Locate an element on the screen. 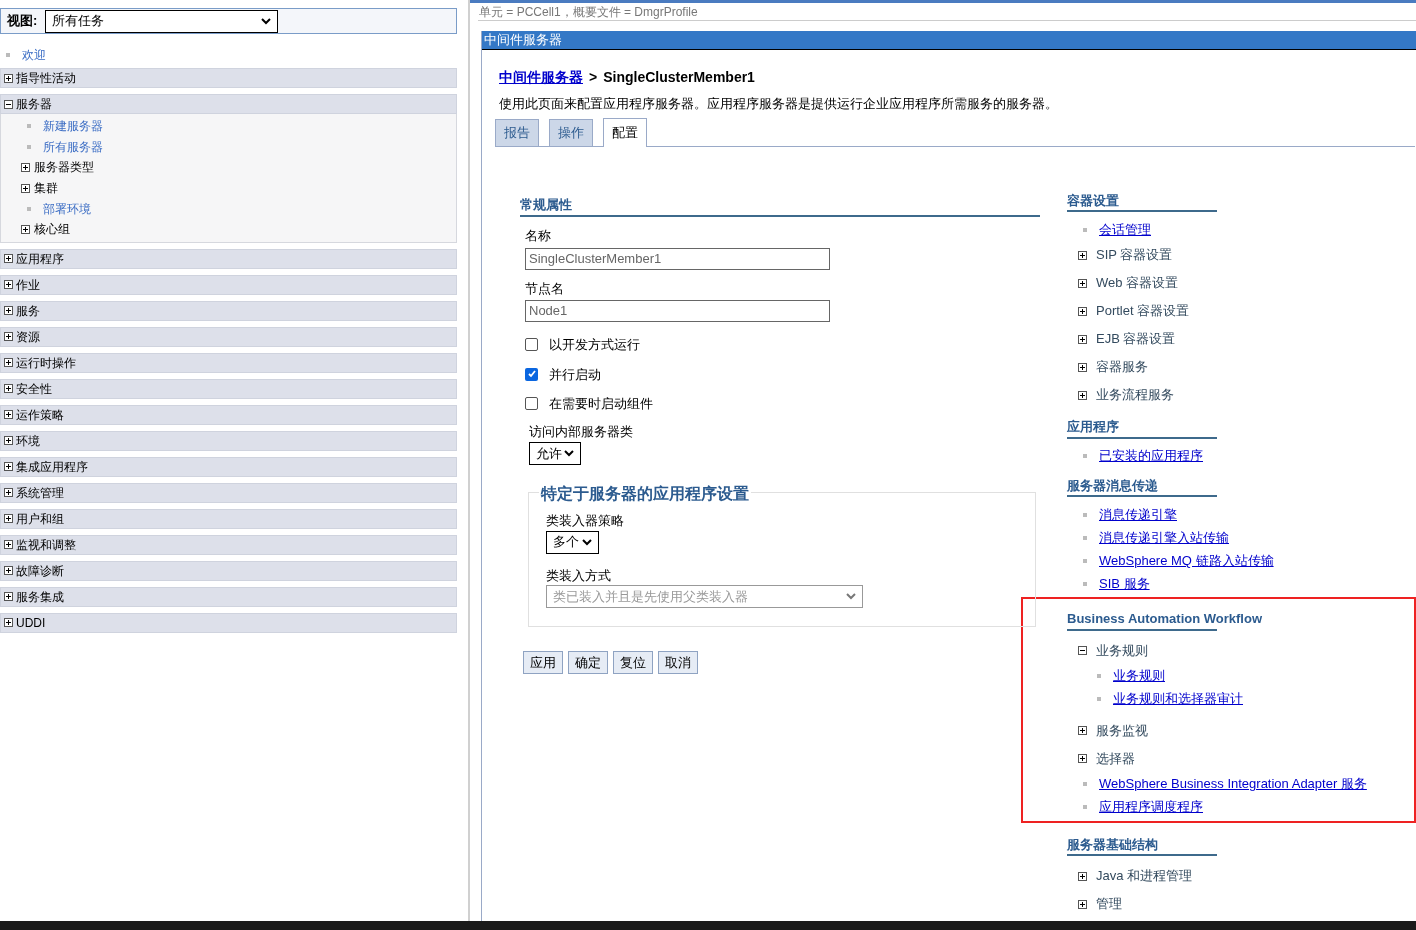 Image resolution: width=1416 pixels, height=930 pixels. form-button: 确定 is located at coordinates (588, 662).